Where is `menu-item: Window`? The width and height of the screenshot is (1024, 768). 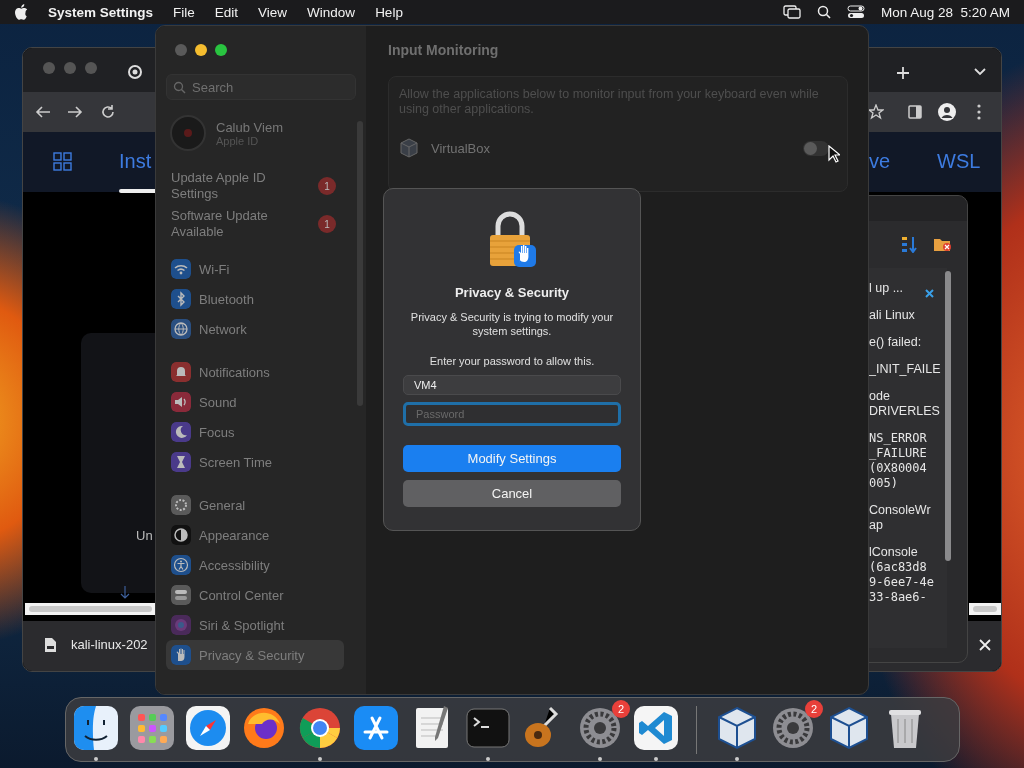
menu-item: Window is located at coordinates (331, 12).